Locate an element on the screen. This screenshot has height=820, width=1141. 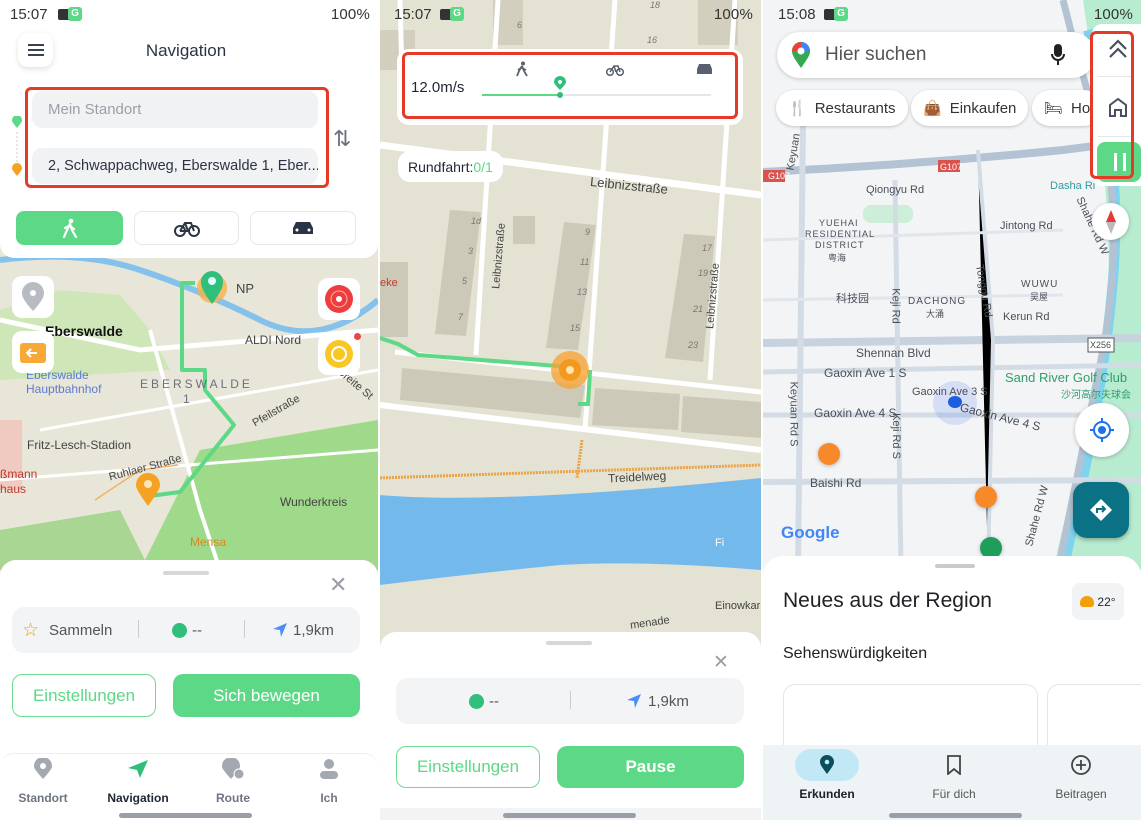
roundtrip-label: Rundfahrt: is located at coordinates (441, 166).